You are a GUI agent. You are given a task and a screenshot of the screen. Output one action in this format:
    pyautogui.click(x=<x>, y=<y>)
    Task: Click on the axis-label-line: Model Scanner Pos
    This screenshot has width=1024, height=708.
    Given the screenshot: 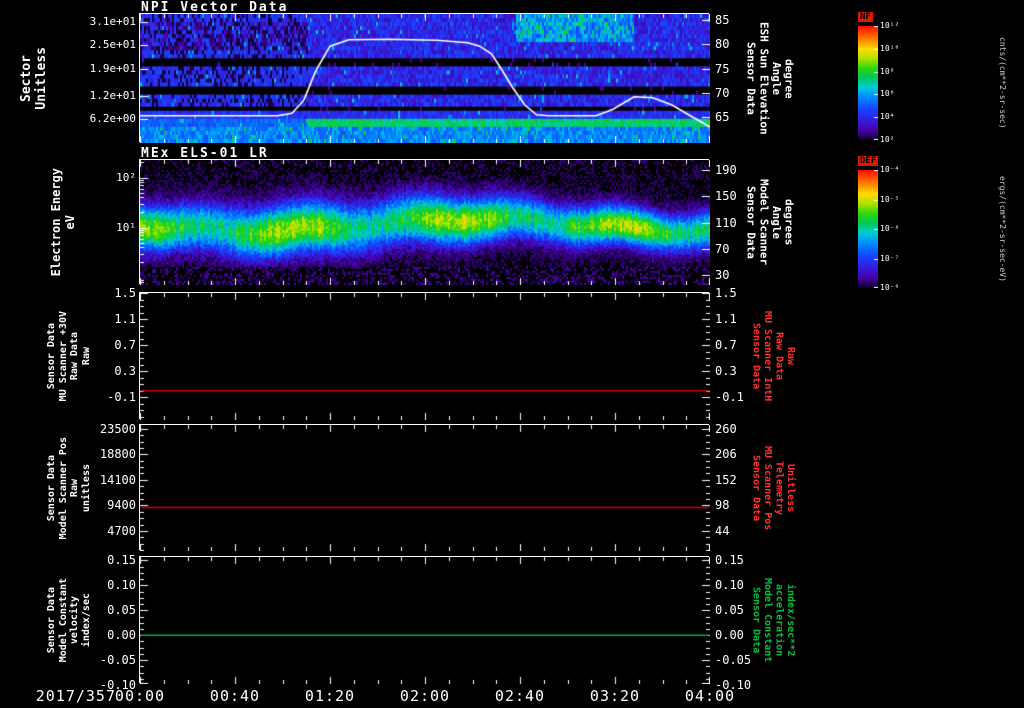 What is the action you would take?
    pyautogui.click(x=63, y=488)
    